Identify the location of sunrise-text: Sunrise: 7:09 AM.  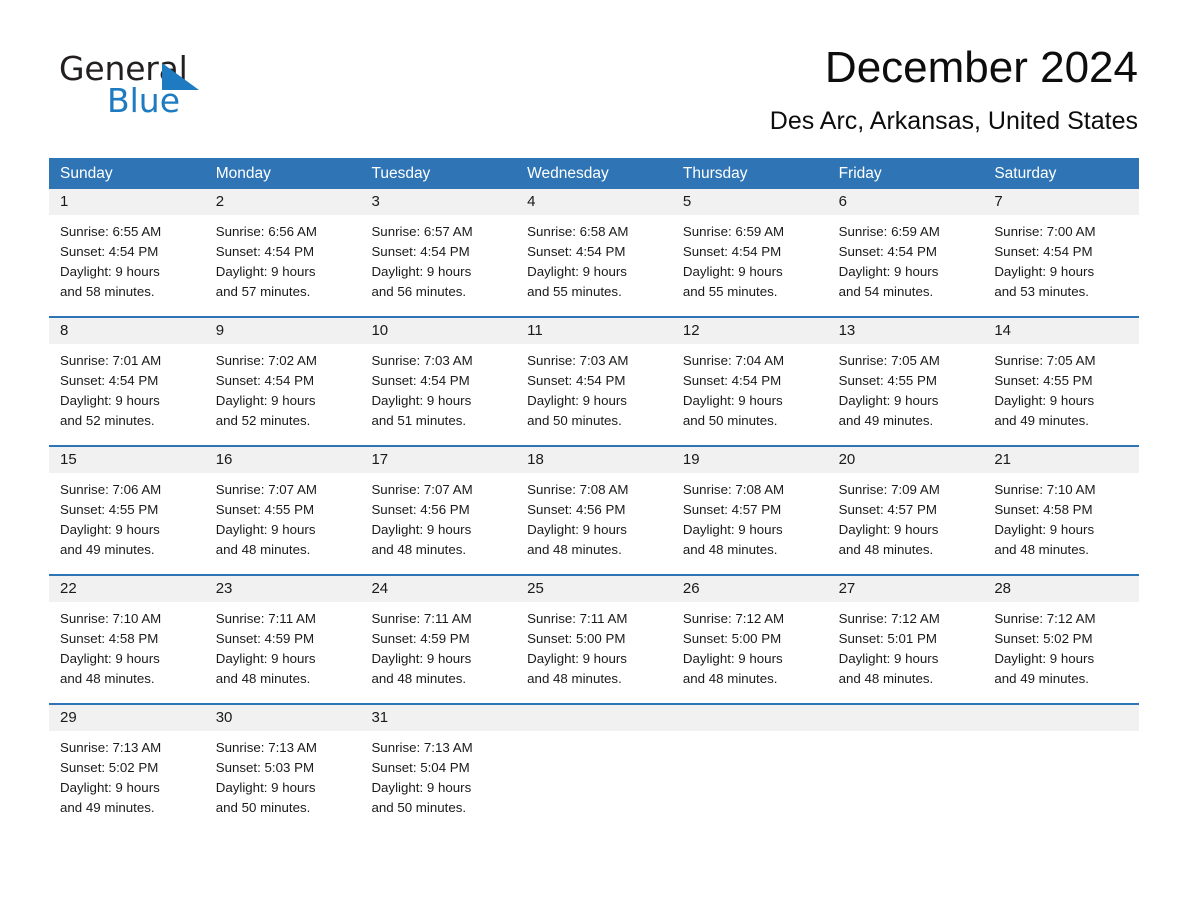
(889, 489).